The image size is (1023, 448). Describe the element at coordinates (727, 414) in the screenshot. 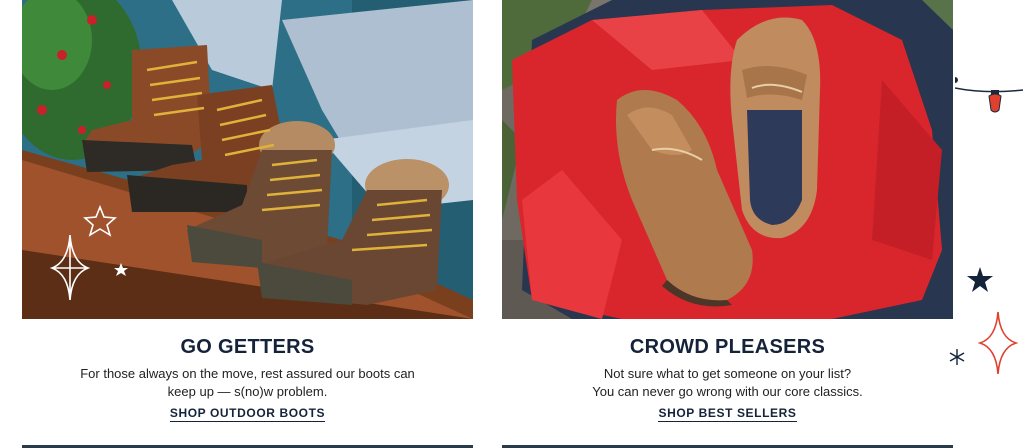

I see `shop-best-sellers-link: SHOP BEST SELLERS` at that location.